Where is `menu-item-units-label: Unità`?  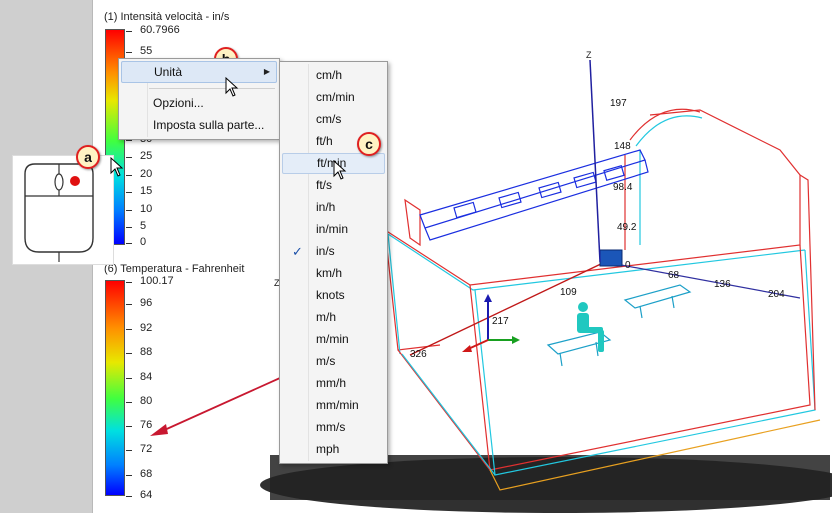
menu-item-units-label: Unità is located at coordinates (168, 72).